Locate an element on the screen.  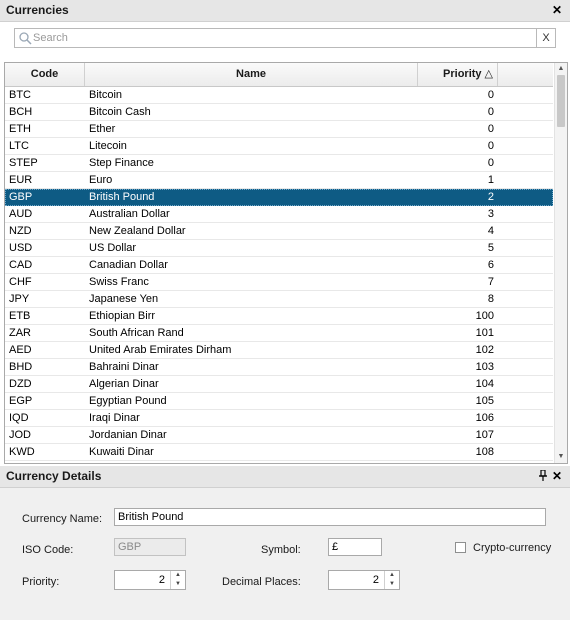
table-row: AUD Australian Dollar 3 is located at coordinates (279, 214).